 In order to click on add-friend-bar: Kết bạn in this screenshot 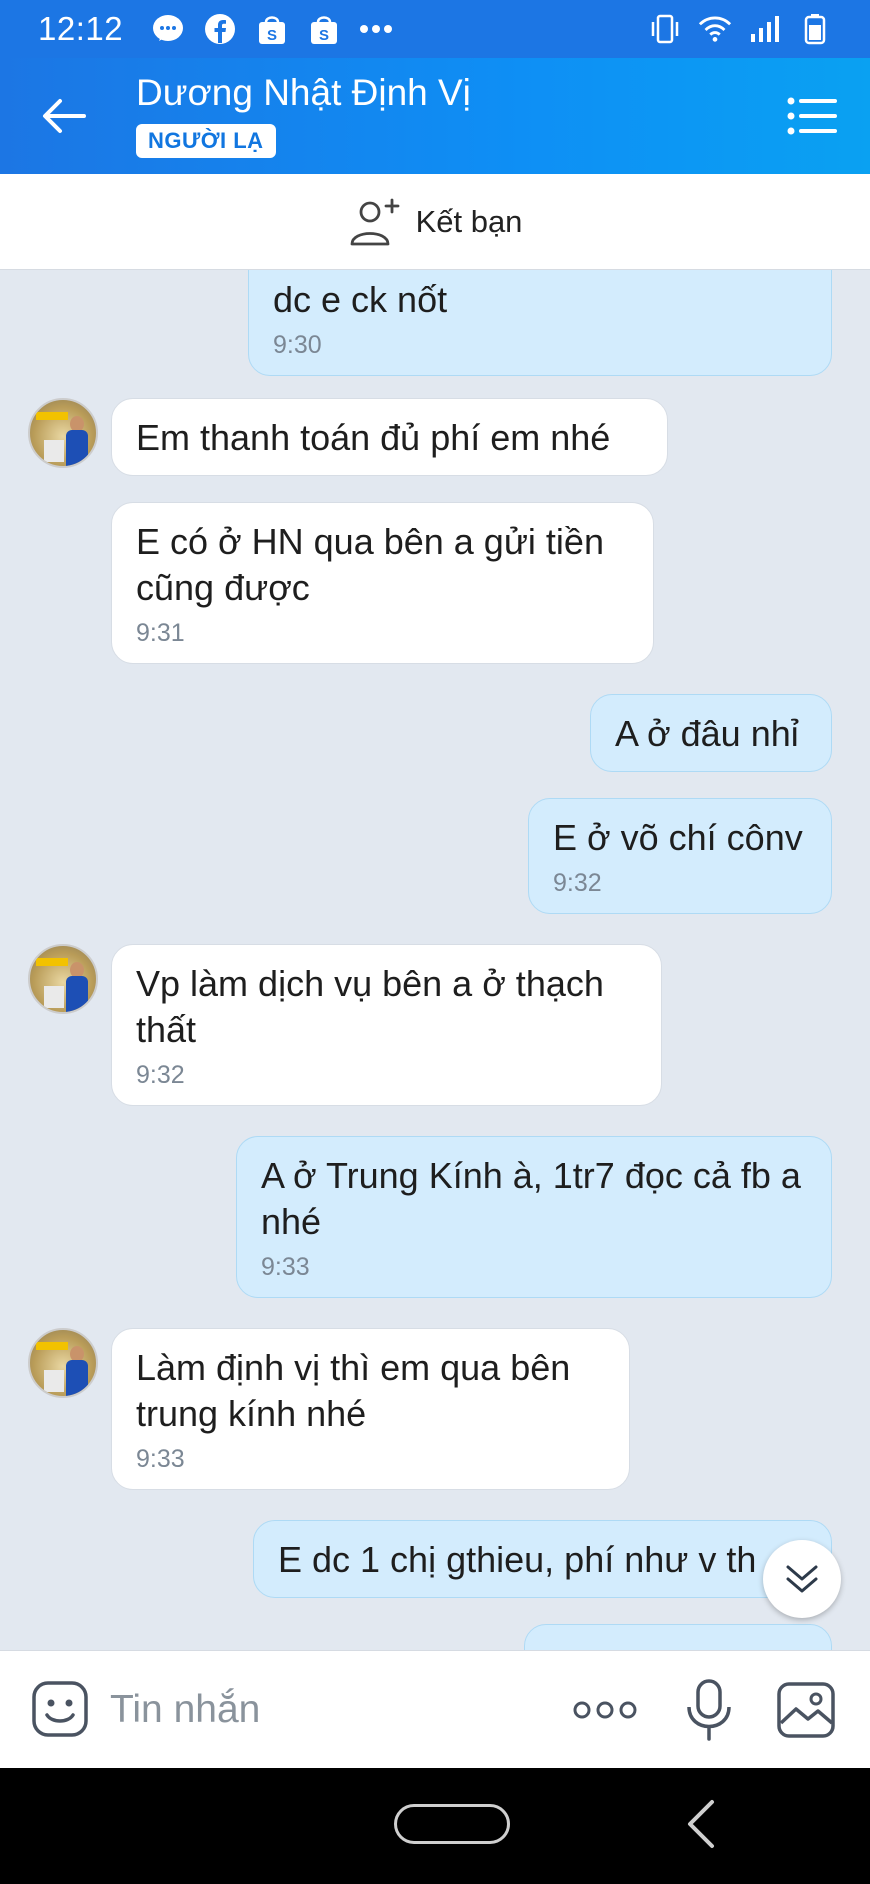, I will do `click(435, 222)`.